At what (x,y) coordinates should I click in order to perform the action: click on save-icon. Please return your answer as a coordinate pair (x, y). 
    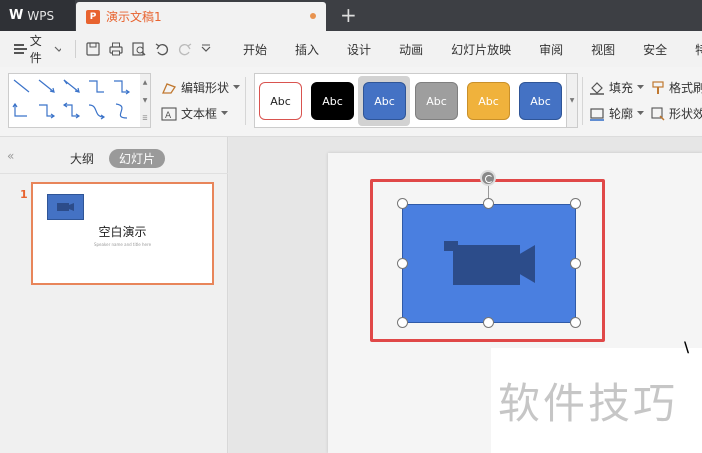
    Looking at the image, I should click on (93, 49).